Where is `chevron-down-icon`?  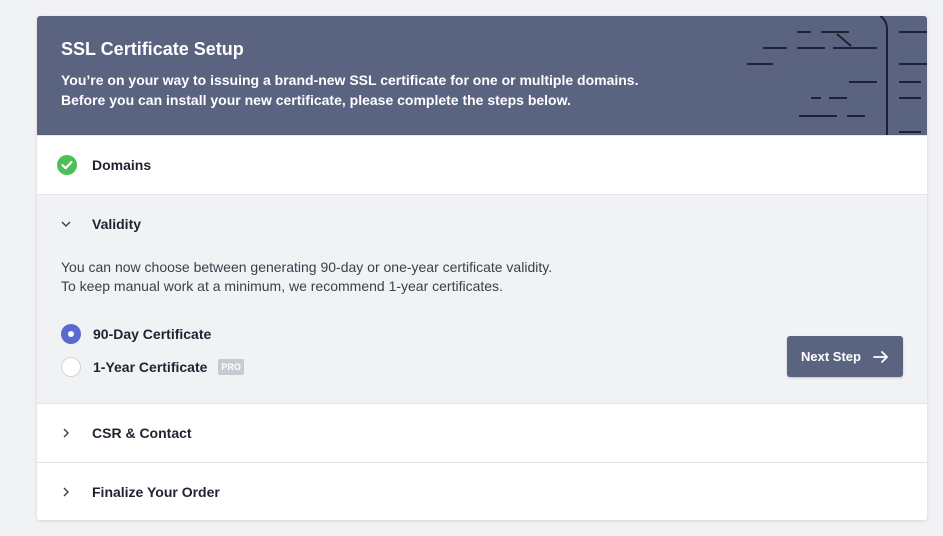
chevron-down-icon is located at coordinates (66, 224).